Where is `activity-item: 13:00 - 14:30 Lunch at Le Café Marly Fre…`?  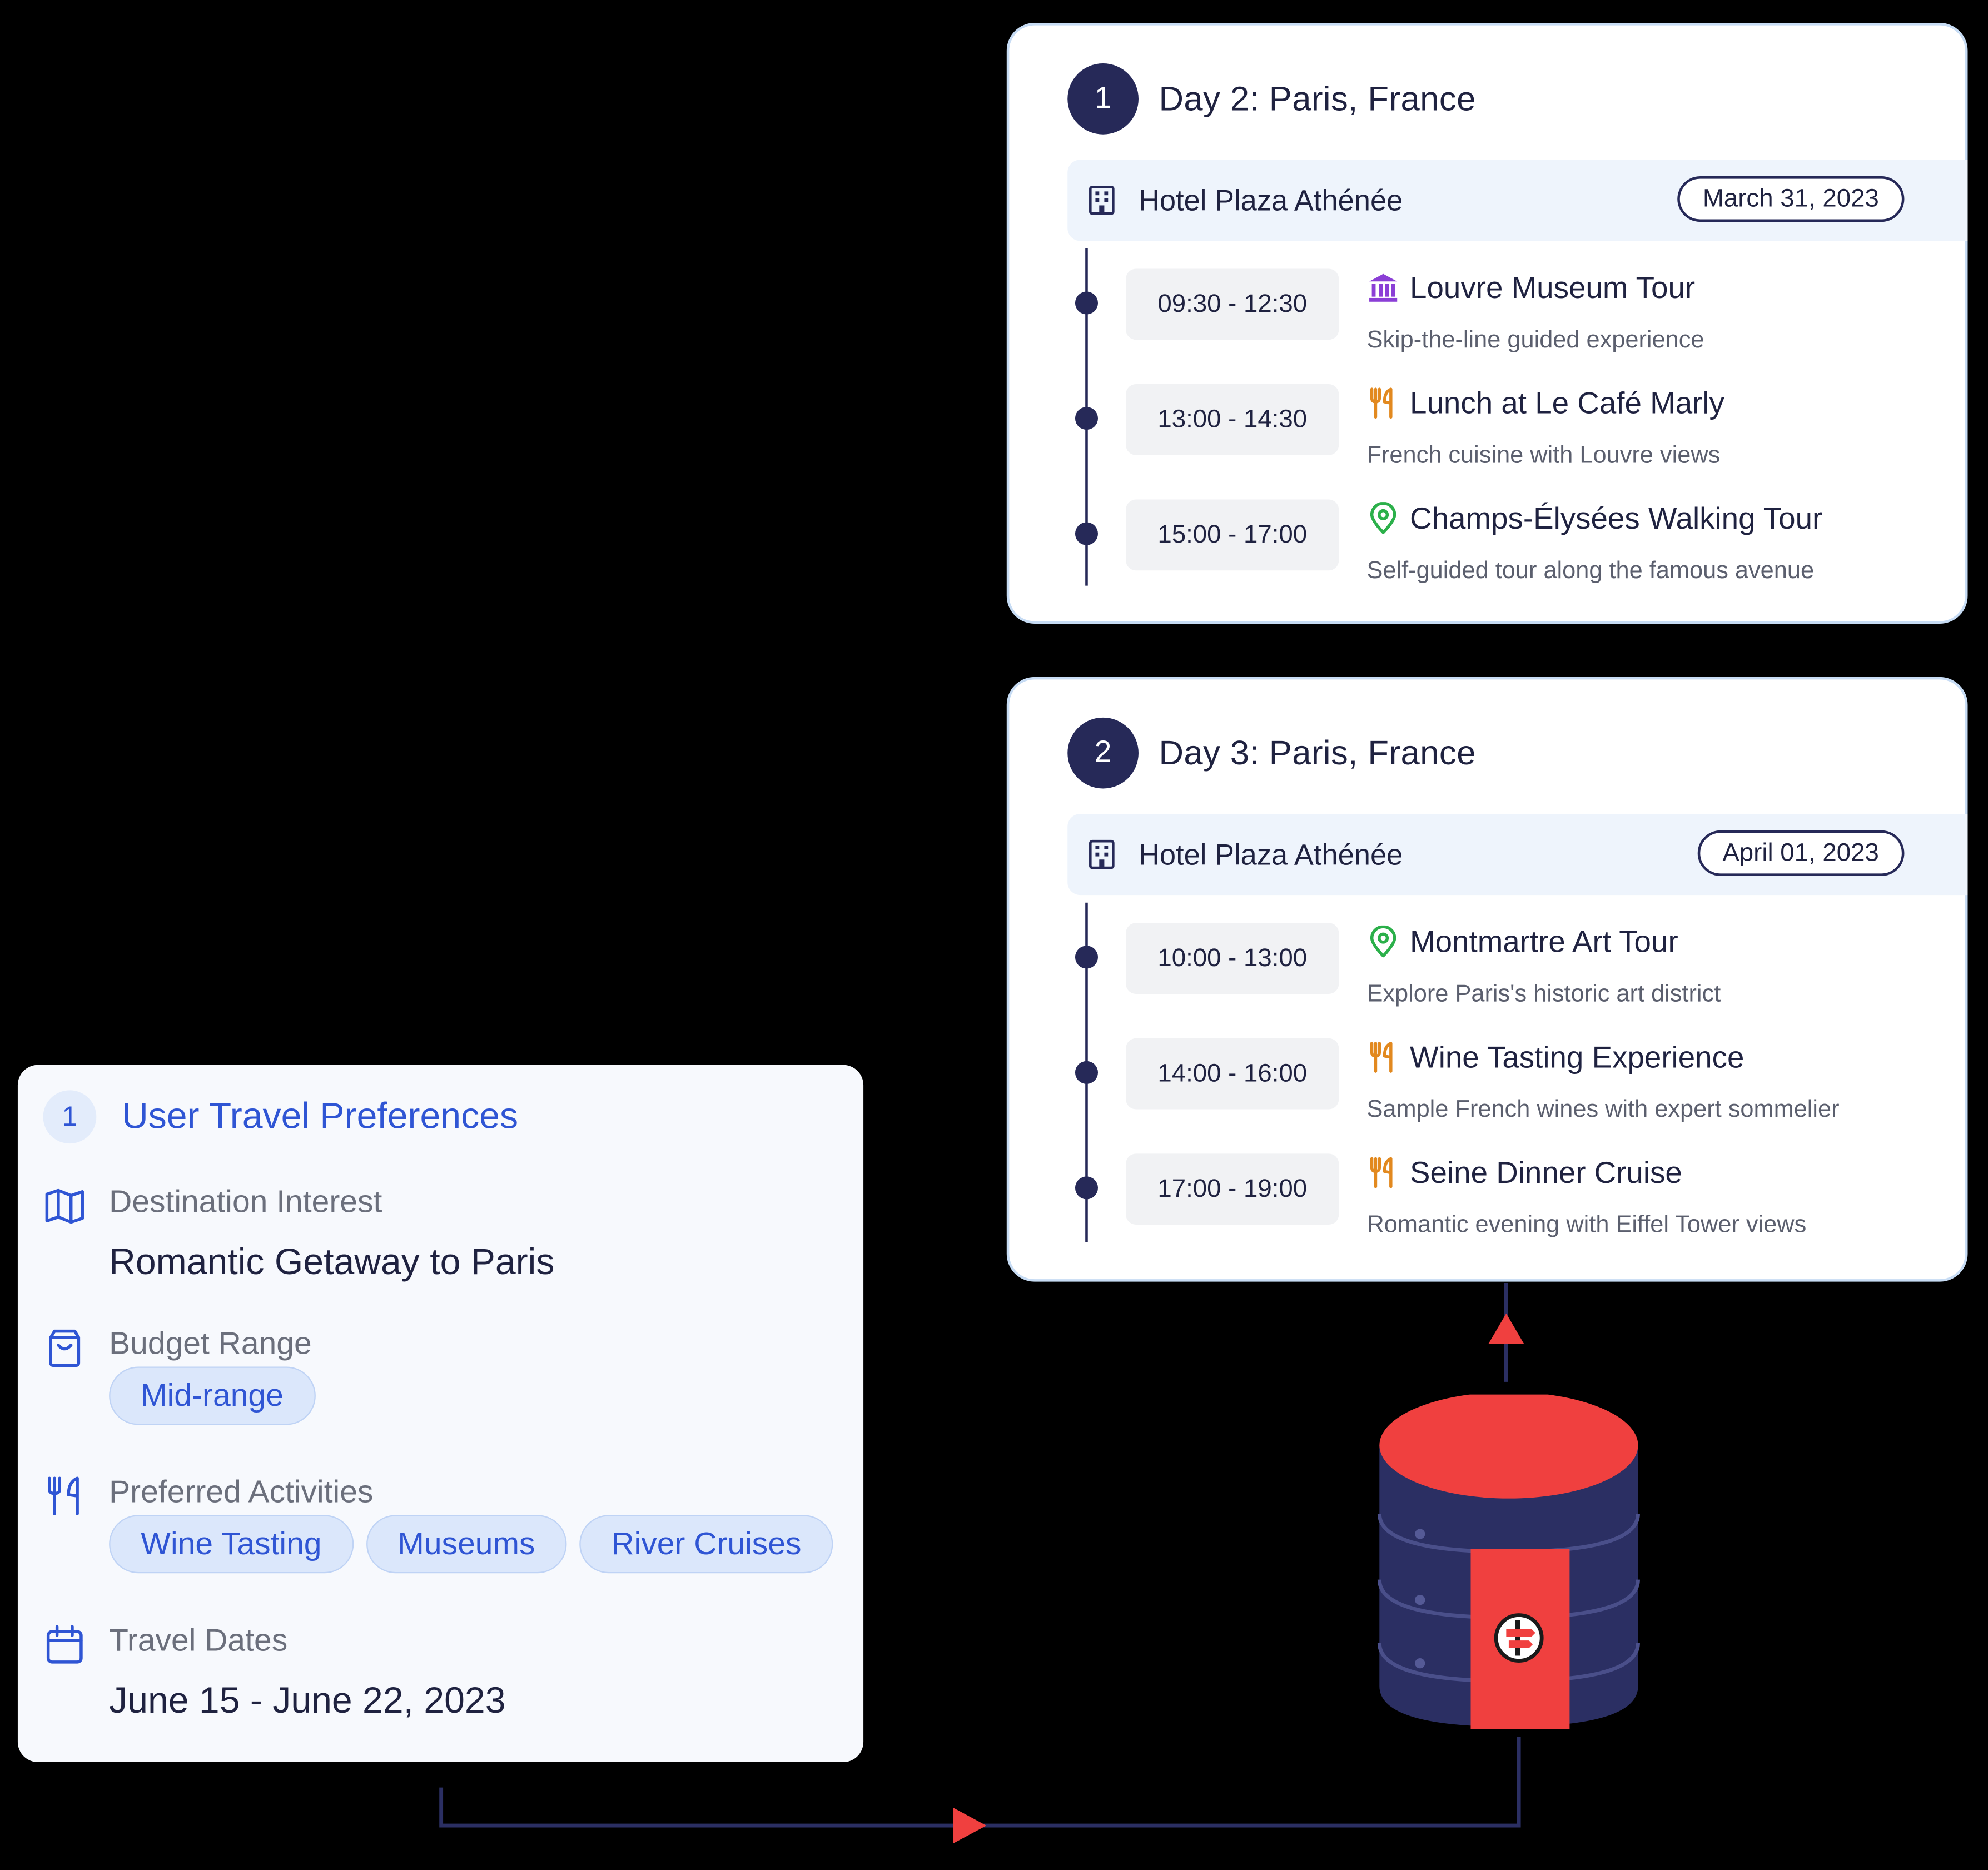 activity-item: 13:00 - 14:30 Lunch at Le Café Marly Fre… is located at coordinates (1511, 442).